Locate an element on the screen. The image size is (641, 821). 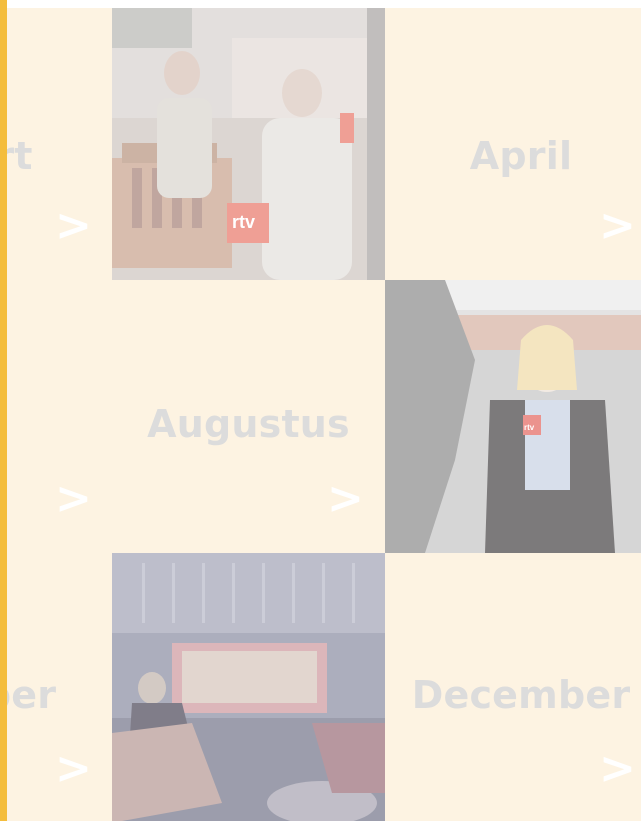
tile-augustus: Augustus > is located at coordinates (248, 416).